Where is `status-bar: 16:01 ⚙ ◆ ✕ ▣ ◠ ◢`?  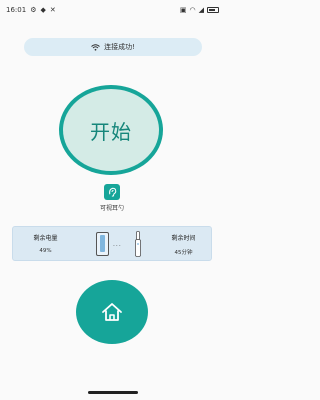 status-bar: 16:01 ⚙ ◆ ✕ ▣ ◠ ◢ is located at coordinates (112, 10).